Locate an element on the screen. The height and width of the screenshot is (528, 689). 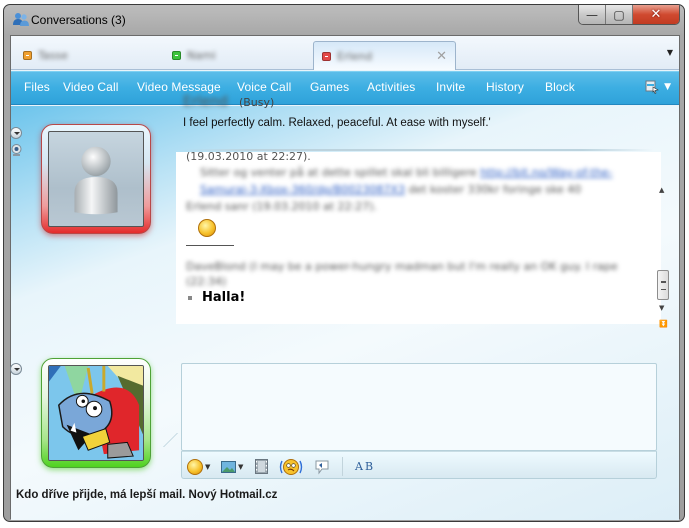
title-bar: Conversations (3) — ▢ ✕ is located at coordinates (344, 20).